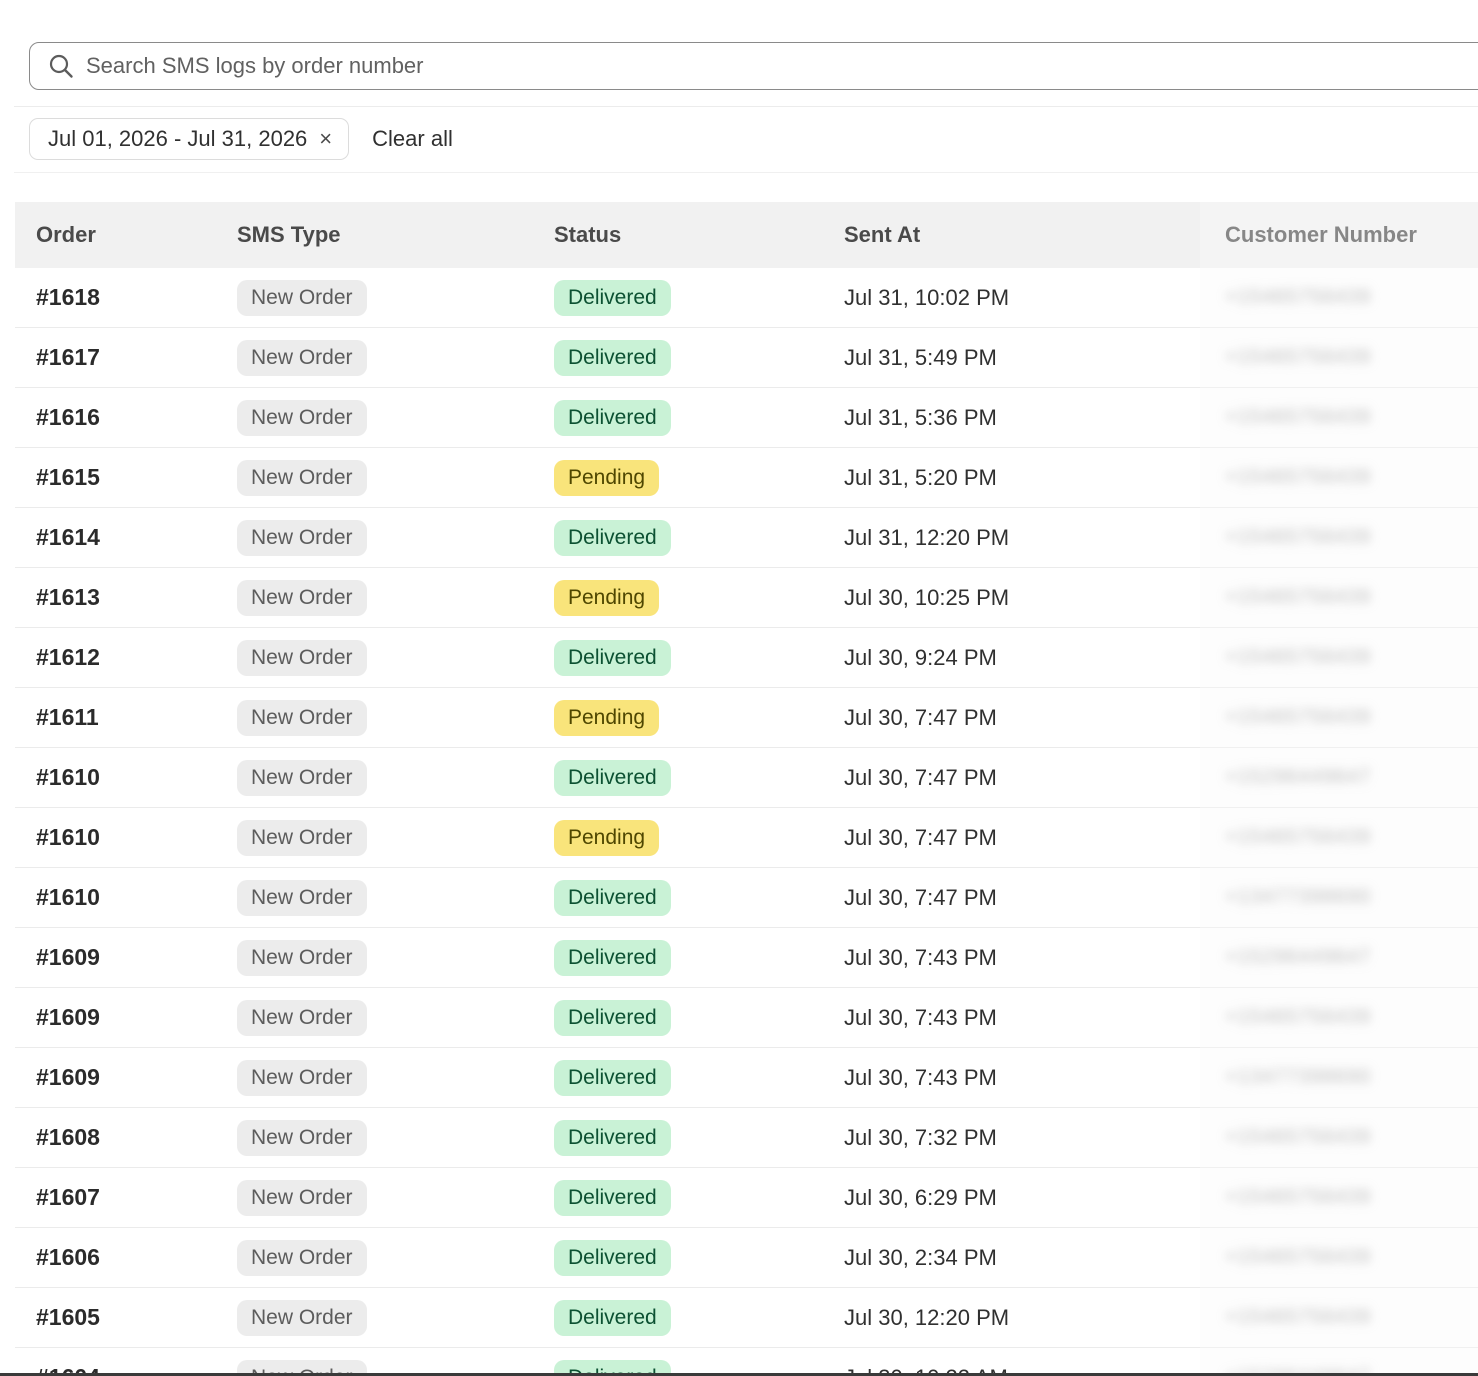  Describe the element at coordinates (920, 417) in the screenshot. I see `sent-at-timestamp: Jul 31, 5:36 PM` at that location.